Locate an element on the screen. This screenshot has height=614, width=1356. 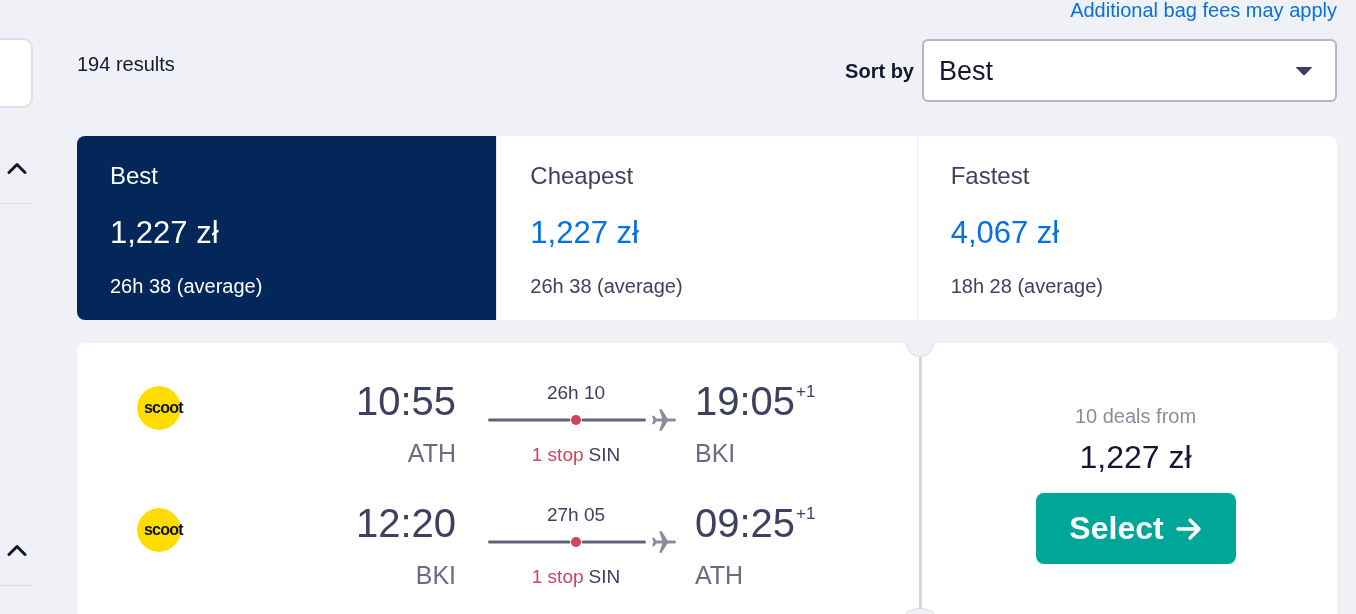
departure-time: 10:55 is located at coordinates (405, 401).